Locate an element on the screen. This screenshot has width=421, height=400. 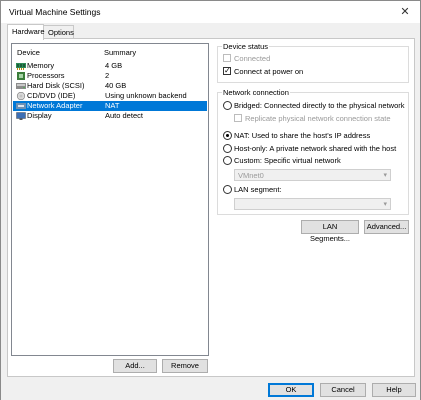
dialog-footer: OK Cancel Help is located at coordinates (210, 389).